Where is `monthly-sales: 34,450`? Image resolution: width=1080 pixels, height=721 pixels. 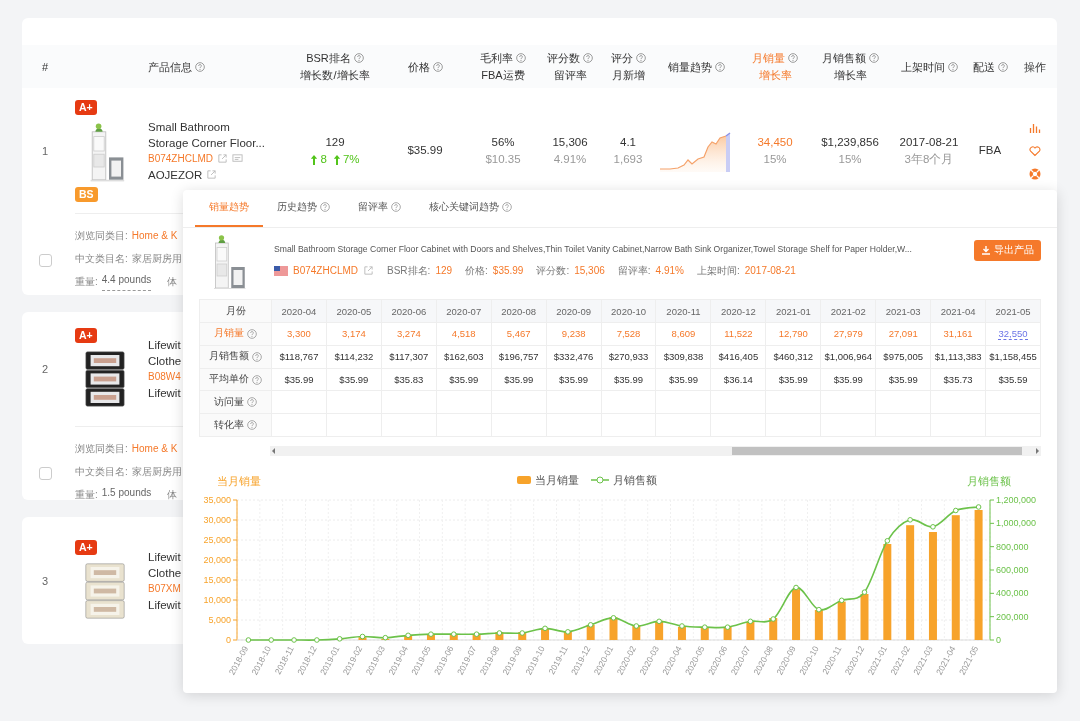
monthly-sales: 34,450 is located at coordinates (775, 142).